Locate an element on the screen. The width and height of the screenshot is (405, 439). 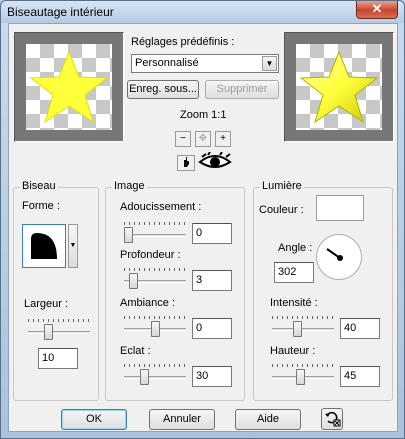
height-label: Hauteur : is located at coordinates (293, 351).